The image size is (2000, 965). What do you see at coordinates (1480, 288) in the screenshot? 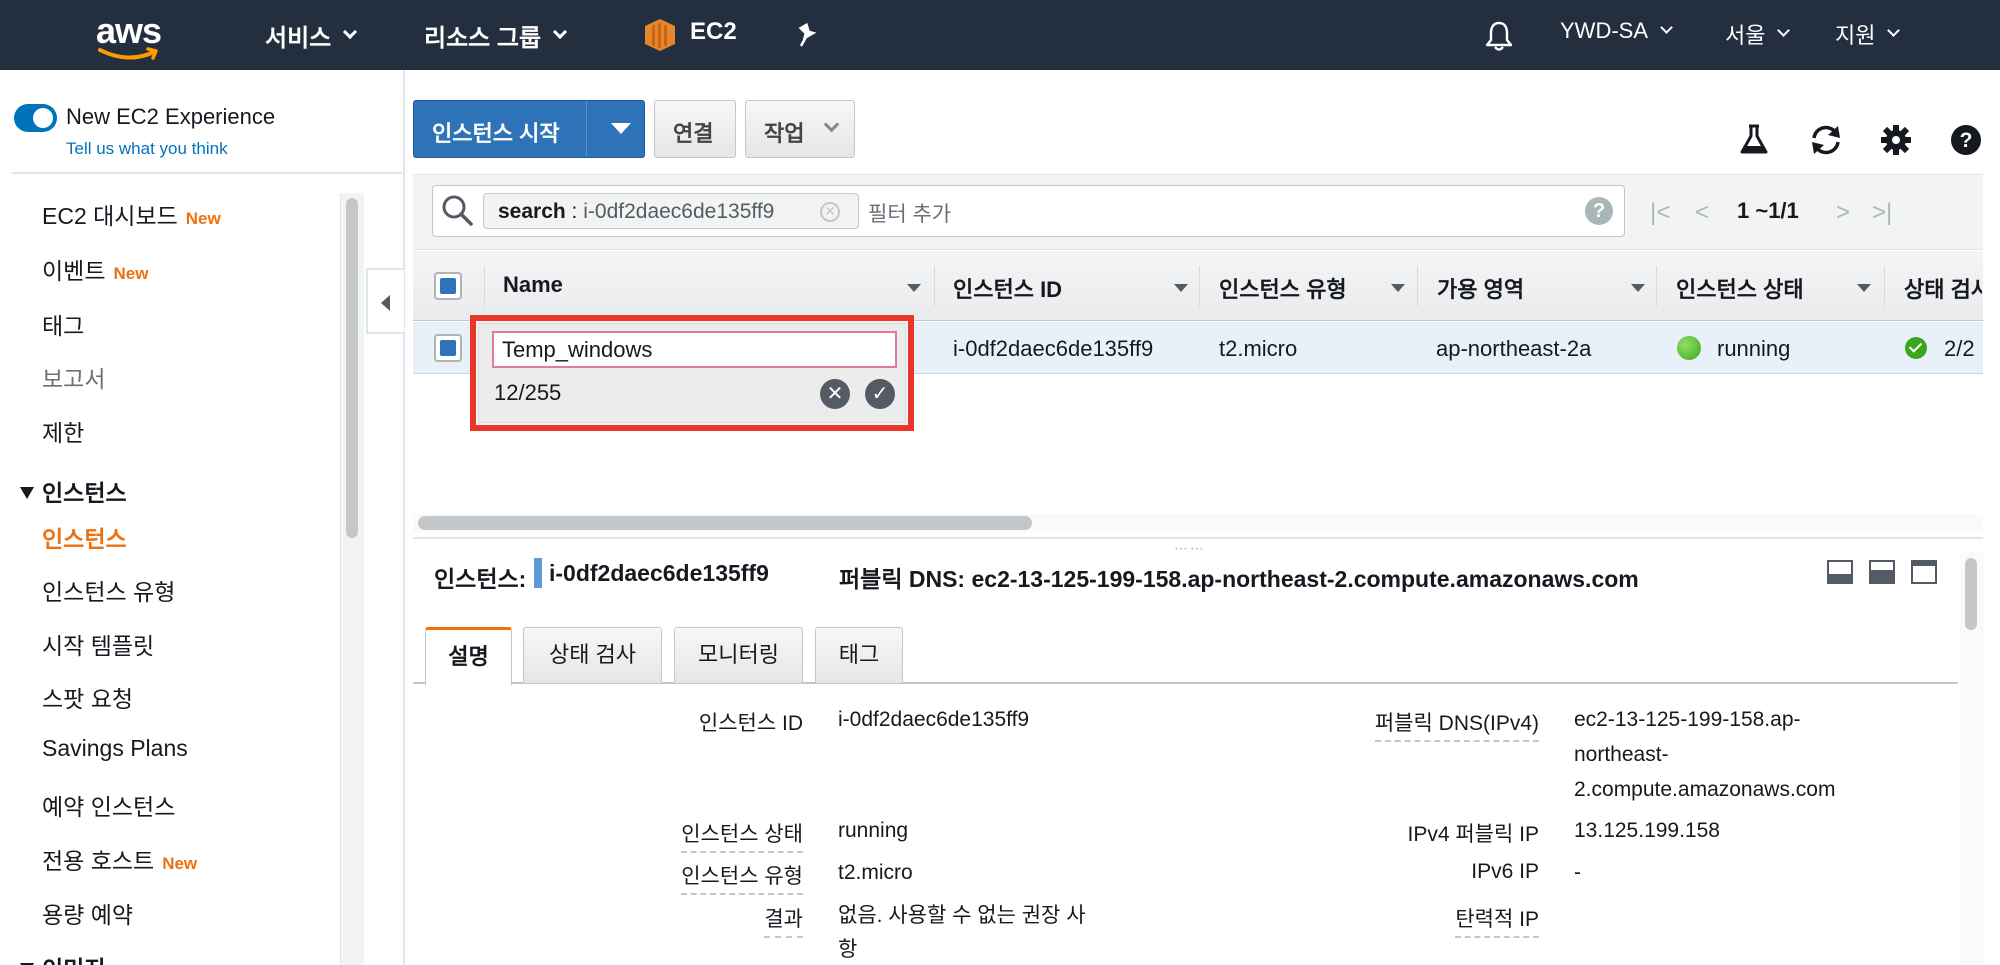
I see `column-header-availability-zone: 가용 영역` at bounding box center [1480, 288].